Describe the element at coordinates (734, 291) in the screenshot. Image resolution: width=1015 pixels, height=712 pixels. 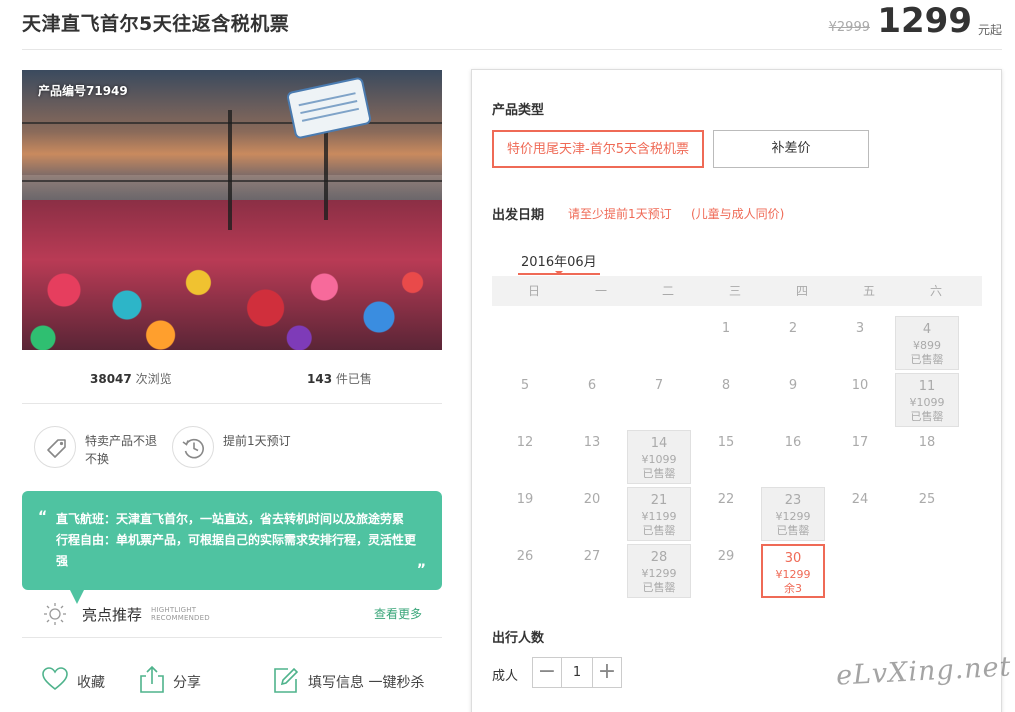
I see `weekday-label: 三` at that location.